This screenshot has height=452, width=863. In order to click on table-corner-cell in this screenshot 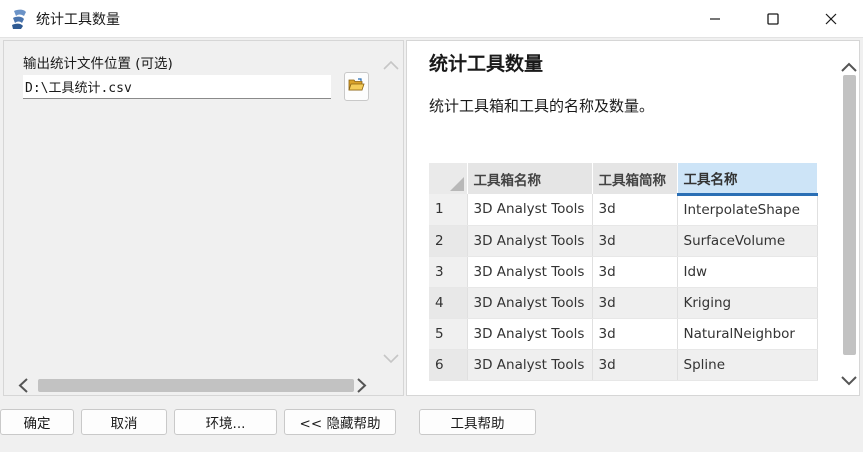, I will do `click(448, 178)`.